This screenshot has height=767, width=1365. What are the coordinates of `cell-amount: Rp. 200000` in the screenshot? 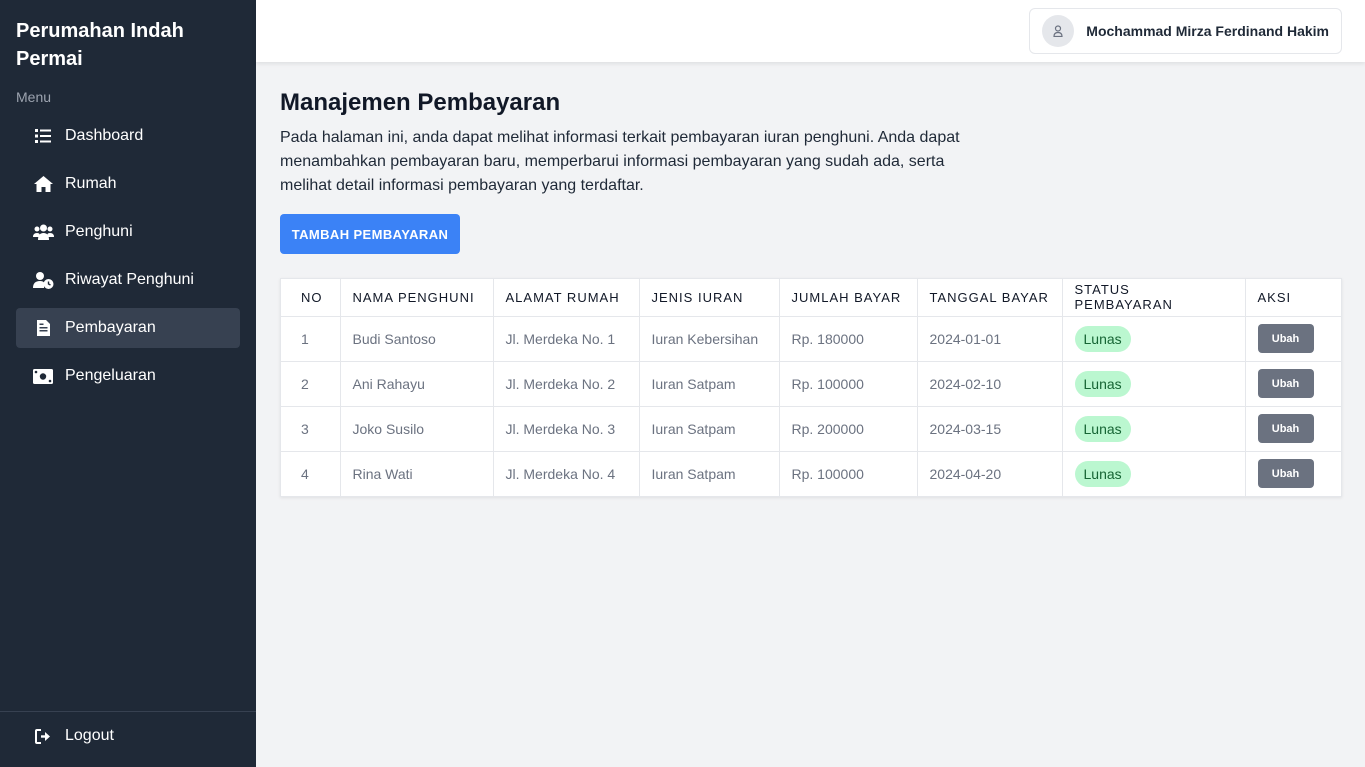 It's located at (848, 429).